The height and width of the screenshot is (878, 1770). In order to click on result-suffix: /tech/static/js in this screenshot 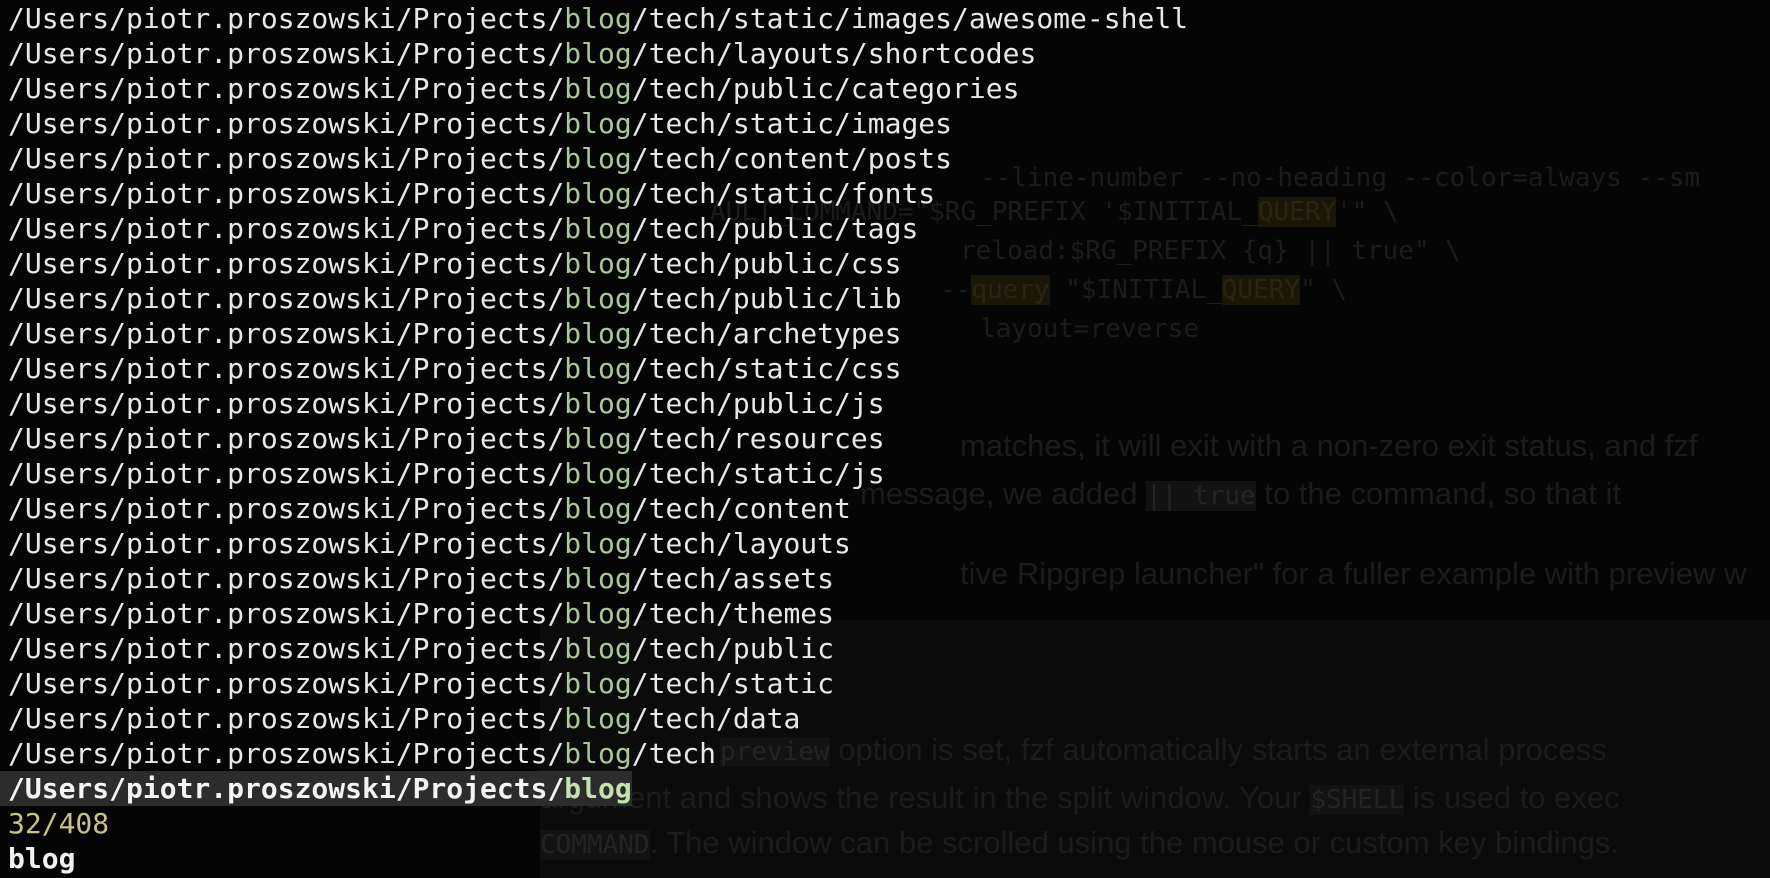, I will do `click(758, 473)`.